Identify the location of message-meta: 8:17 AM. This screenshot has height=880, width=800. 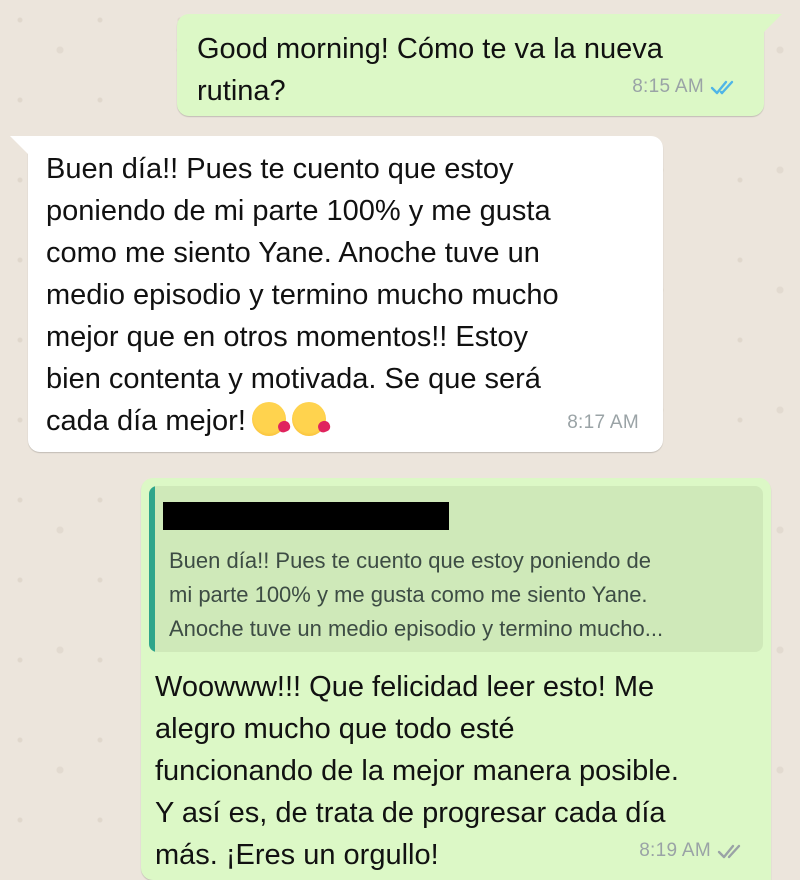
(603, 423).